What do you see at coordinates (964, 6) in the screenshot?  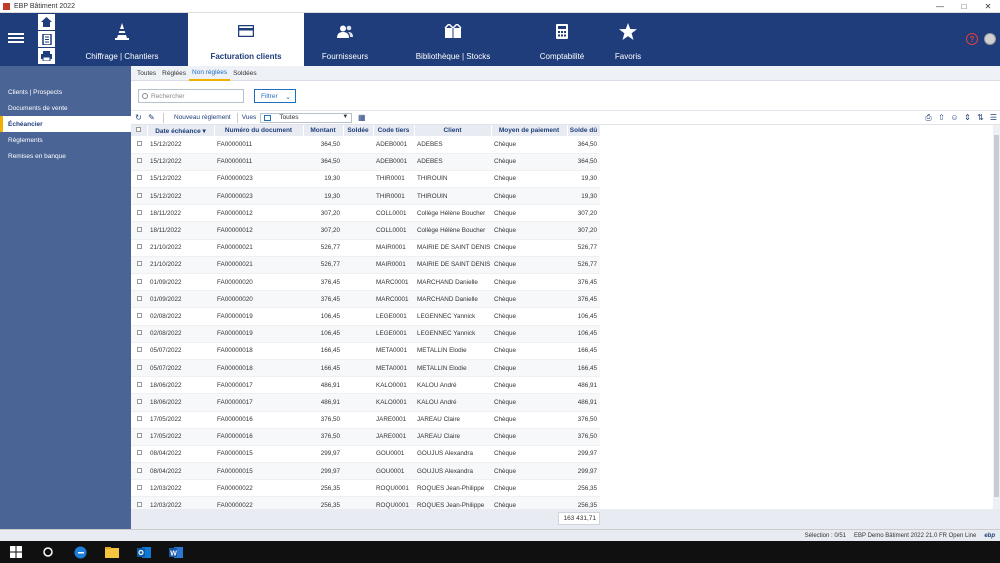 I see `maximize-icon: □` at bounding box center [964, 6].